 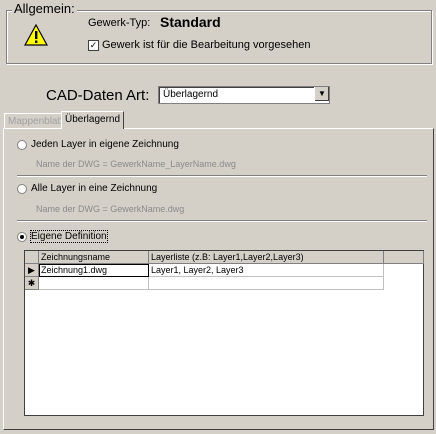 What do you see at coordinates (266, 283) in the screenshot?
I see `cell-new-layerliste` at bounding box center [266, 283].